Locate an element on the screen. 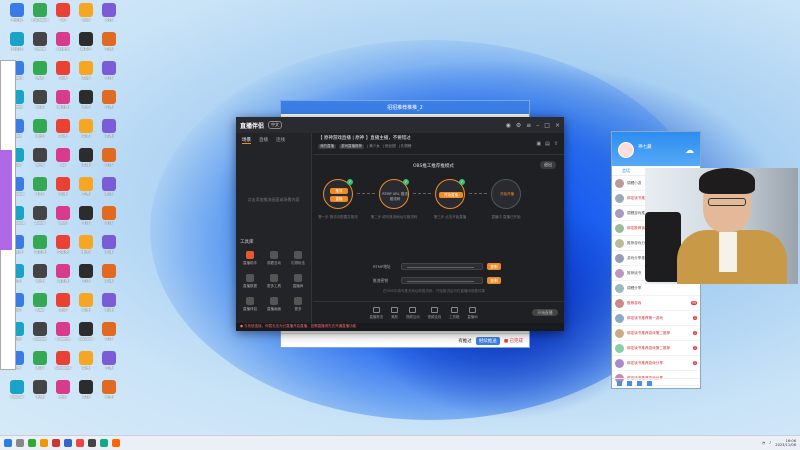 Image resolution: width=800 pixels, height=450 pixels. room-chip-1: 我的直播 is located at coordinates (327, 146).